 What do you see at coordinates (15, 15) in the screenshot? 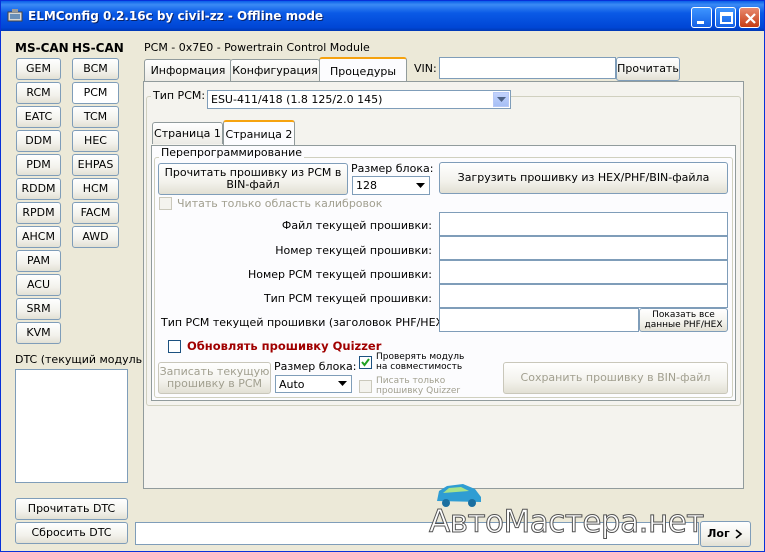
I see `app-icon` at bounding box center [15, 15].